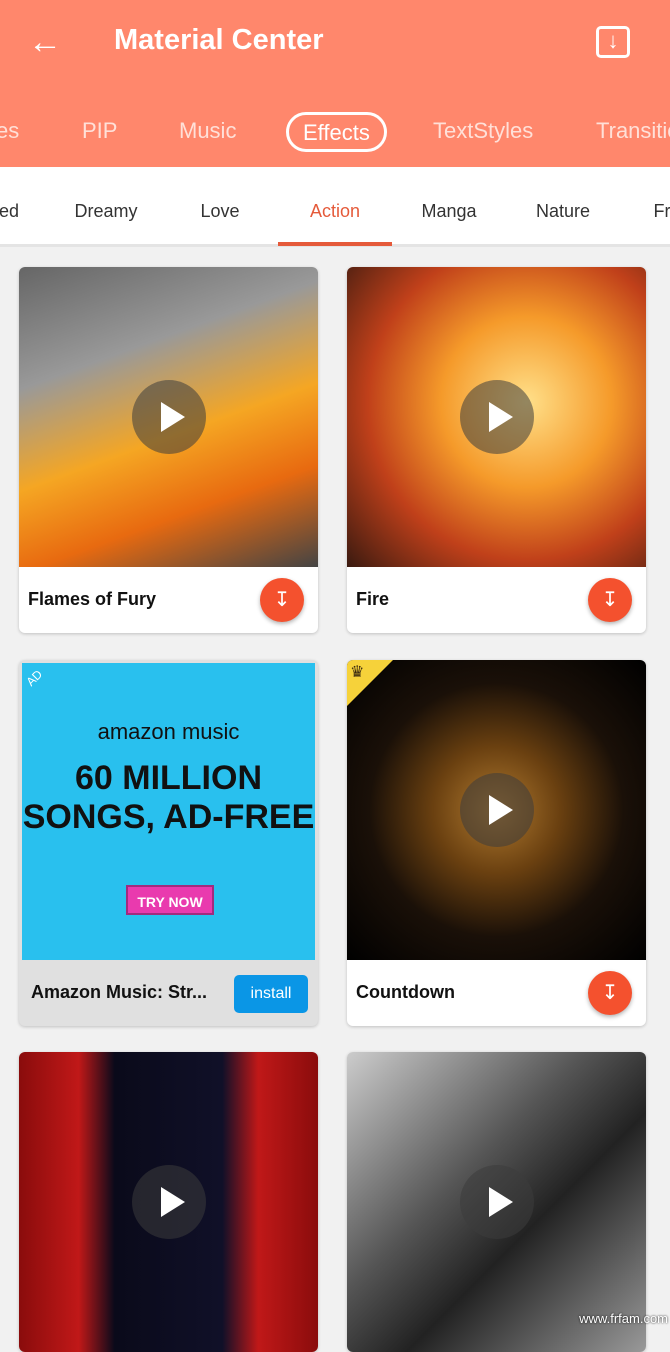 The height and width of the screenshot is (1352, 670). What do you see at coordinates (449, 207) in the screenshot?
I see `subtab-manga: Manga` at bounding box center [449, 207].